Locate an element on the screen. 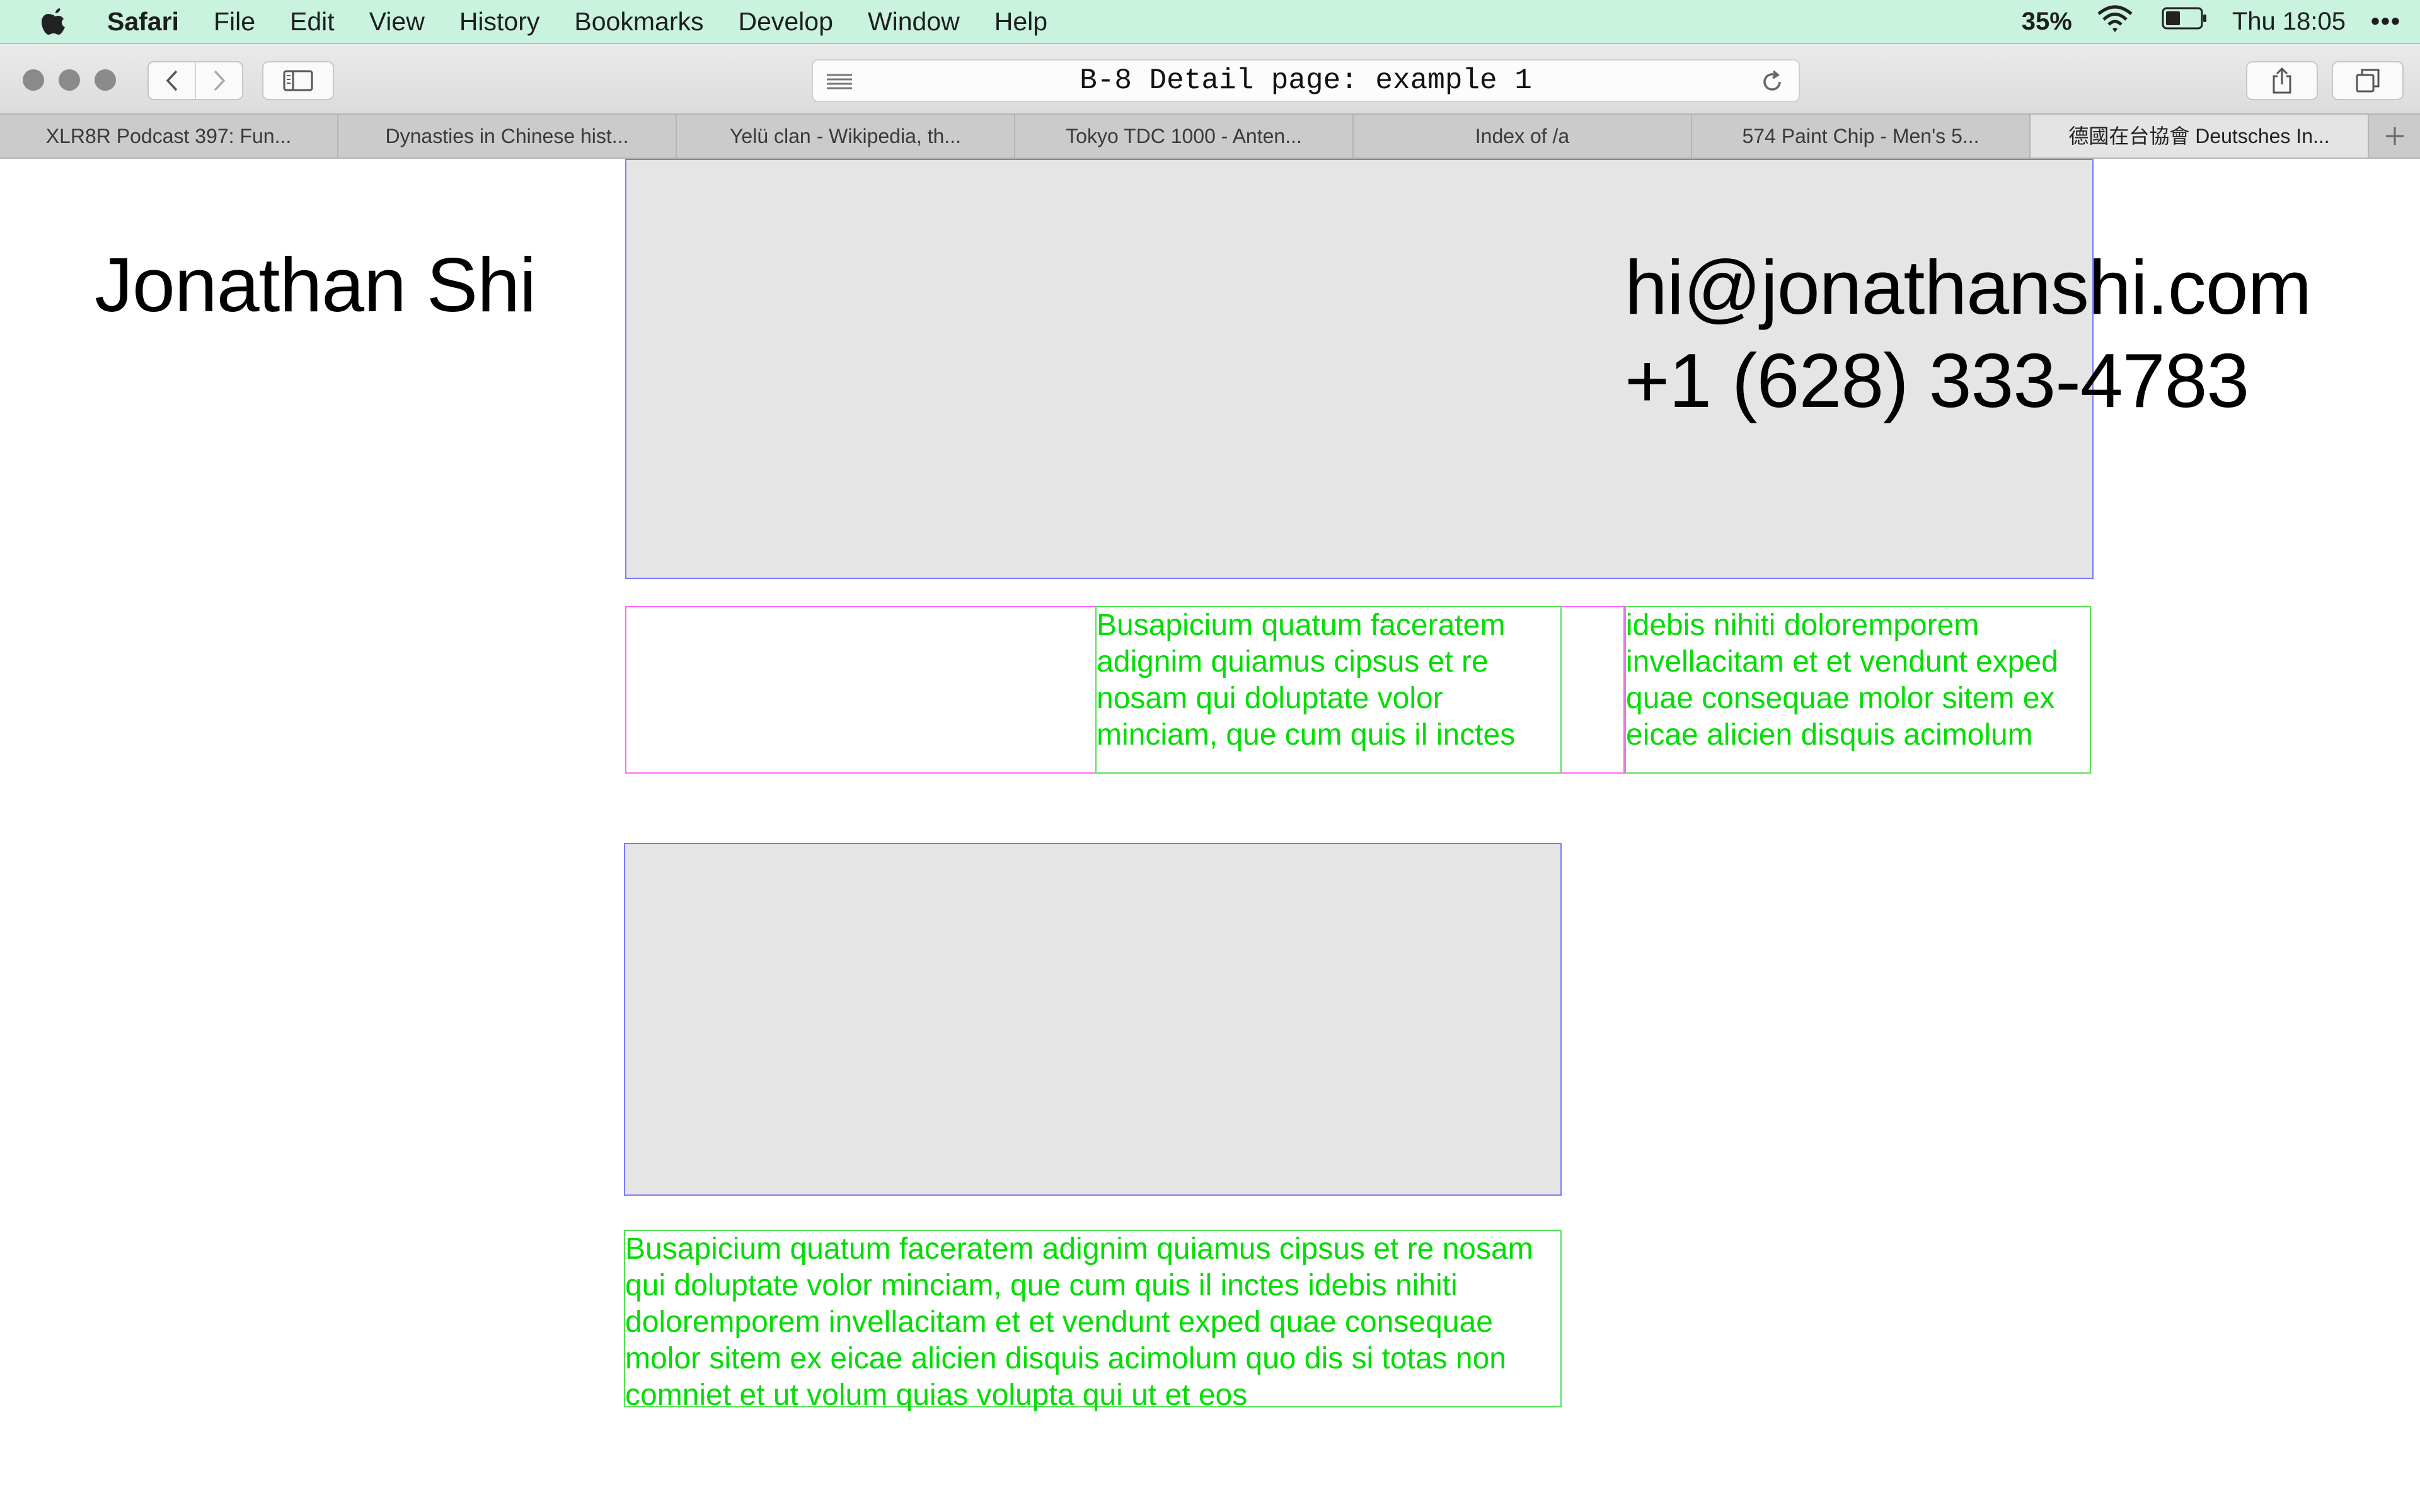 Image resolution: width=2420 pixels, height=1512 pixels. contact-block: hi@jonathanshi.com +1 (628) 333-4783 is located at coordinates (1968, 334).